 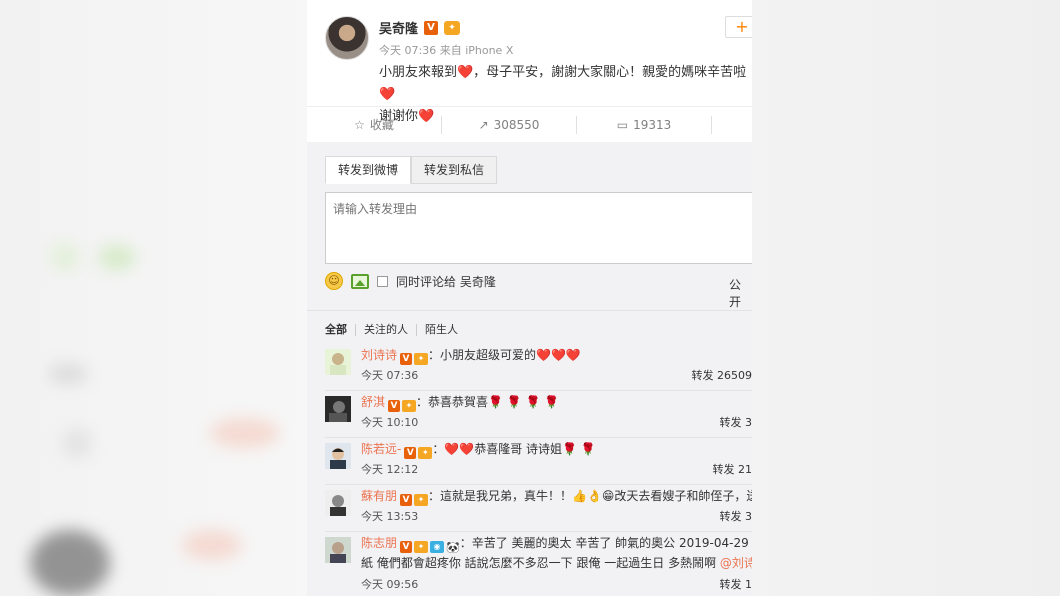 I want to click on panda-icon: 🐼, so click(x=453, y=547).